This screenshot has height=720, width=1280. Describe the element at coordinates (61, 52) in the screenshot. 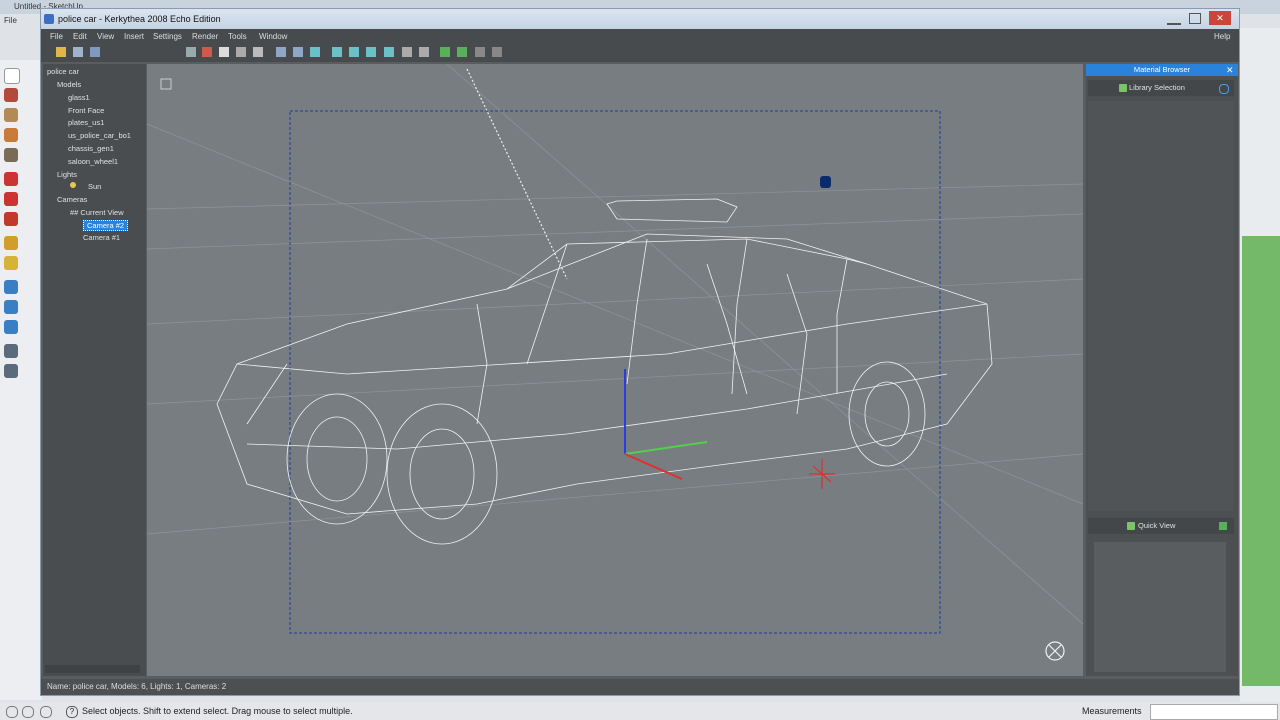

I see `open-icon` at that location.